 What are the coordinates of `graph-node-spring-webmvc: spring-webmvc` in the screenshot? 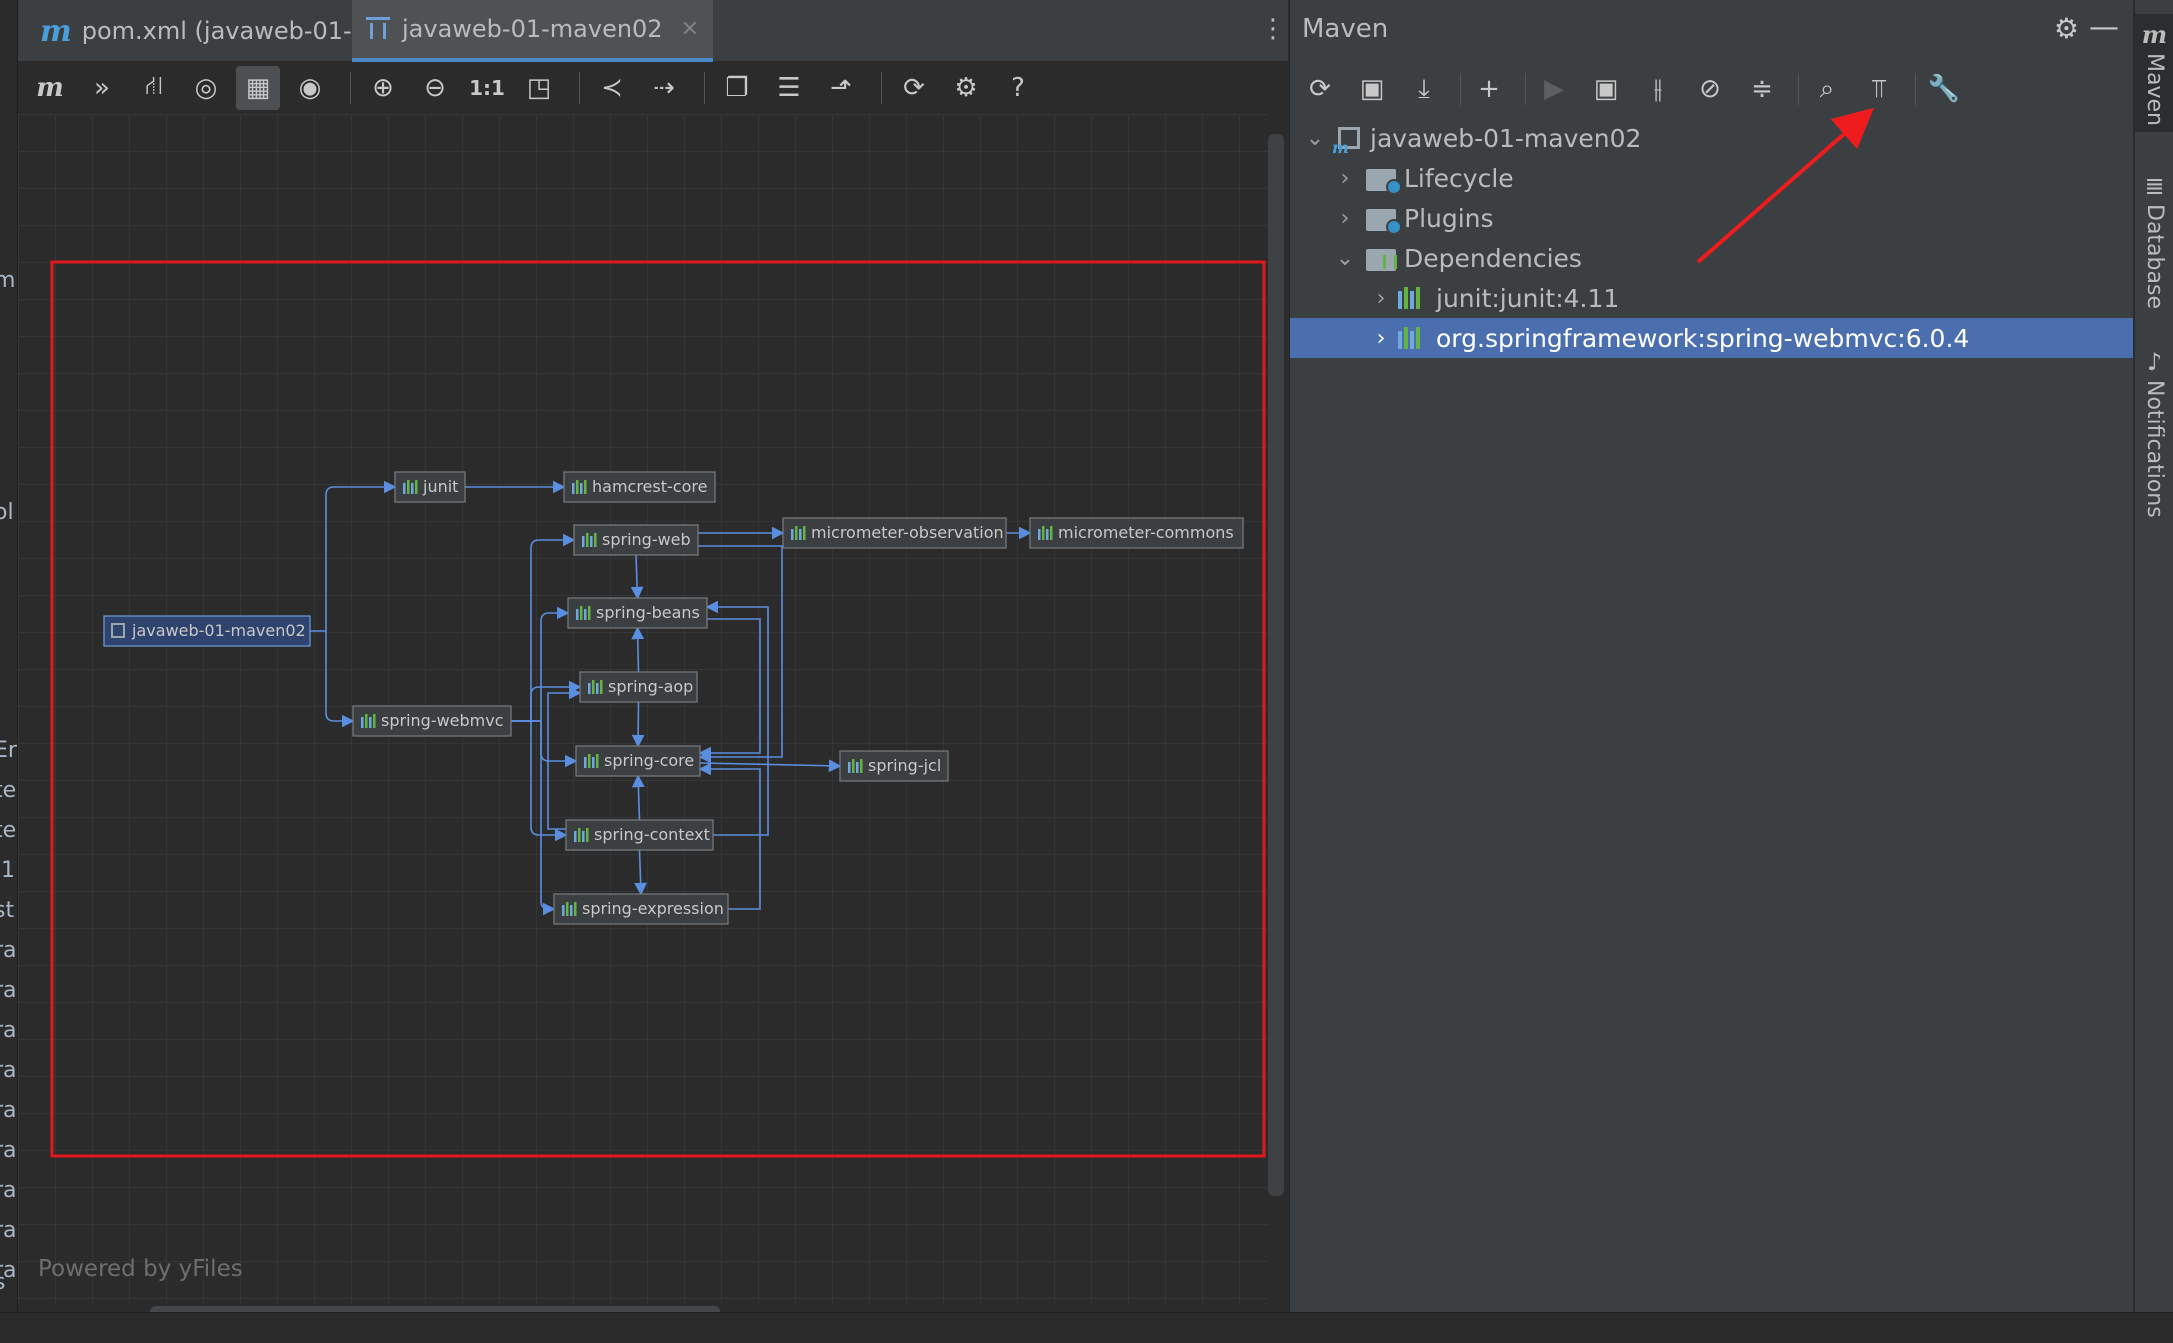 It's located at (432, 721).